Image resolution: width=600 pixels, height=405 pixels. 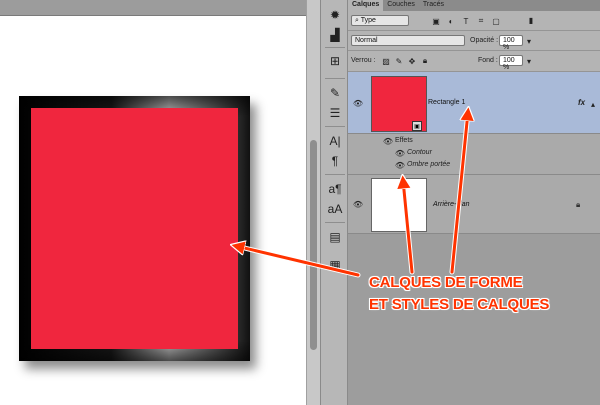 I want to click on contour-eye-icon: 👁︎, so click(x=400, y=153).